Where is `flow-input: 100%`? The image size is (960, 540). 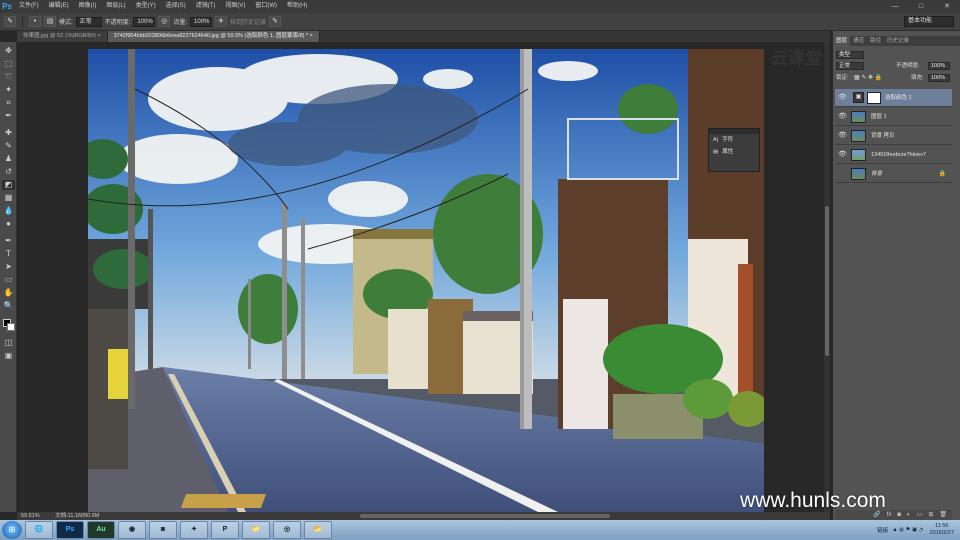 flow-input: 100% is located at coordinates (201, 21).